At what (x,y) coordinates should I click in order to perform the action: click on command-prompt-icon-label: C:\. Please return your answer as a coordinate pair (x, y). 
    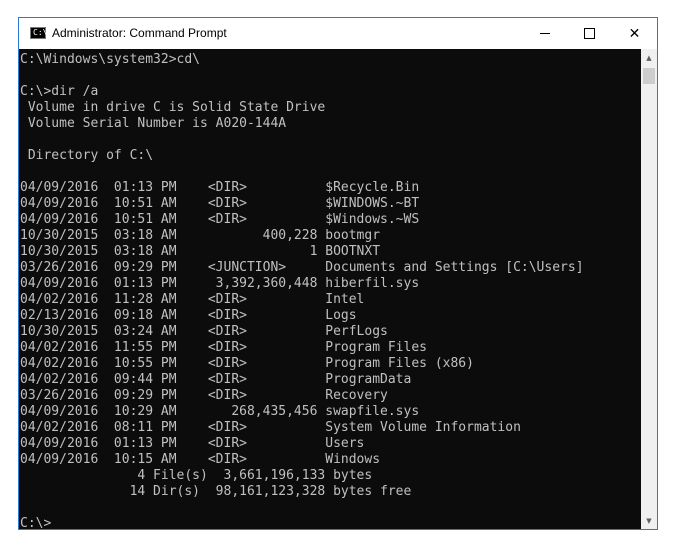
    Looking at the image, I should click on (40, 32).